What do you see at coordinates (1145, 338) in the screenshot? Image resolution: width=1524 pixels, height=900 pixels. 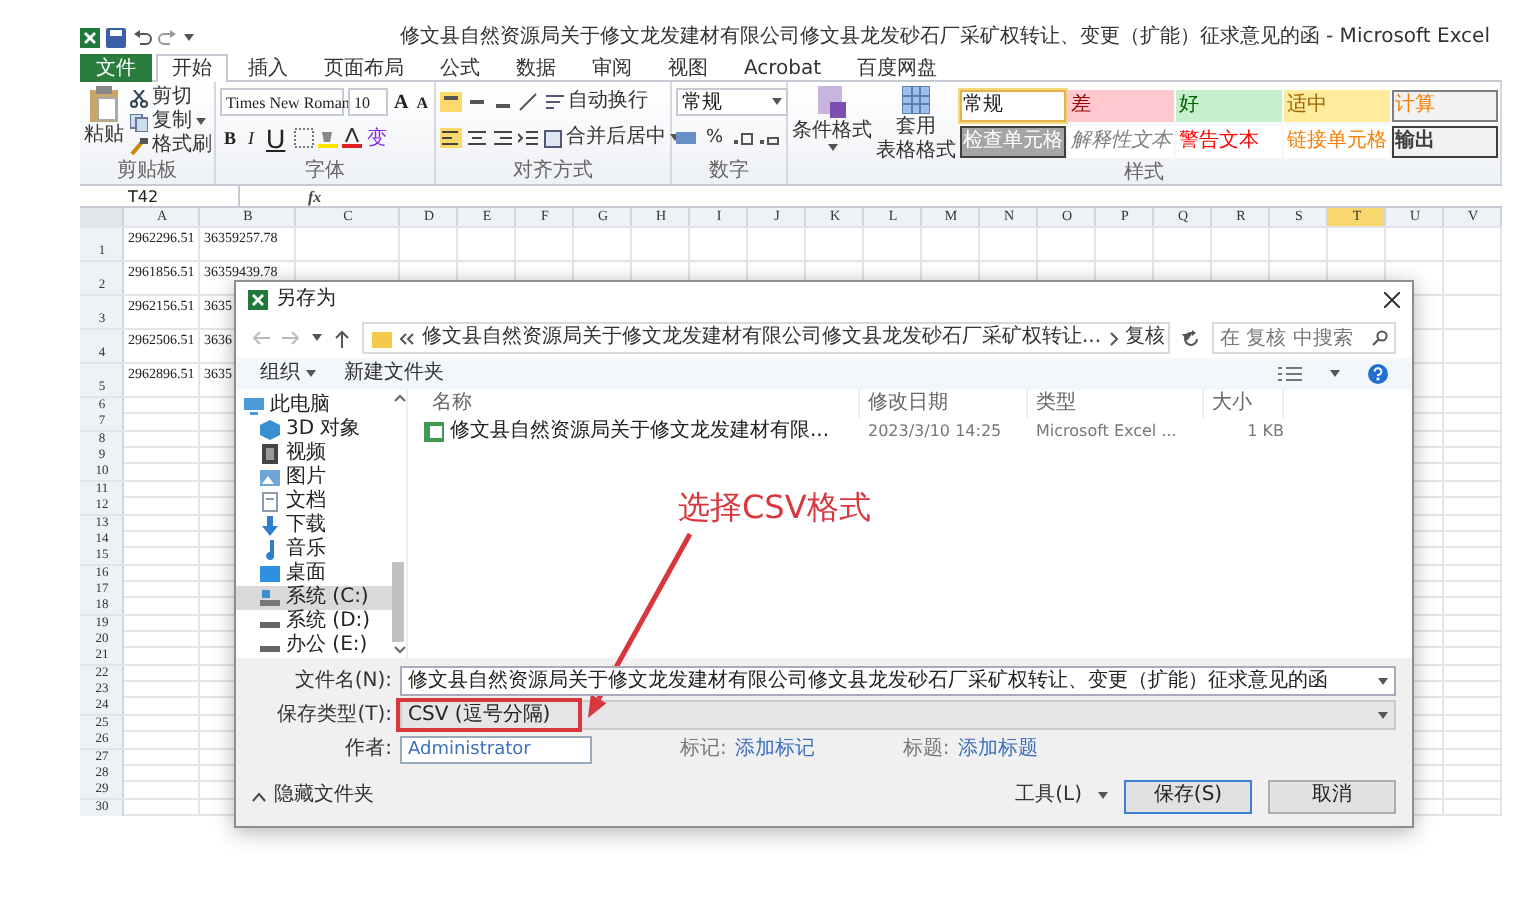 I see `breadcrumb-item: 复核` at bounding box center [1145, 338].